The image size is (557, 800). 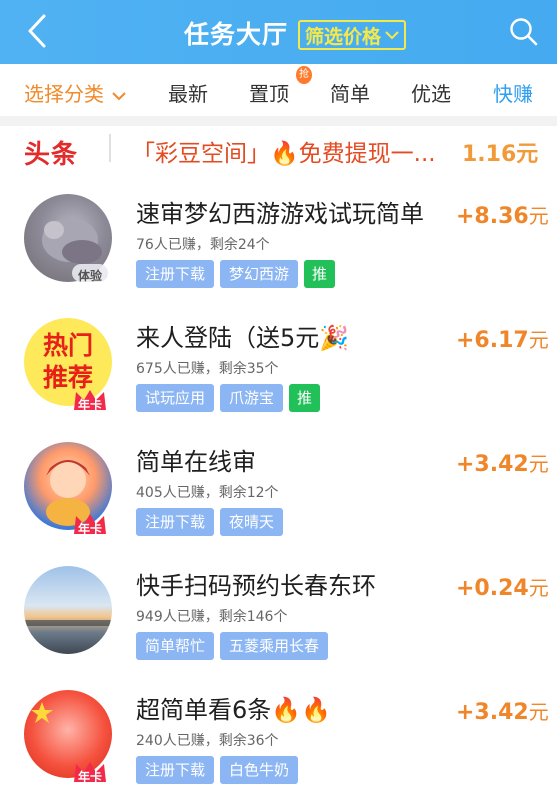 I want to click on headline-logo: 头条, so click(x=51, y=155).